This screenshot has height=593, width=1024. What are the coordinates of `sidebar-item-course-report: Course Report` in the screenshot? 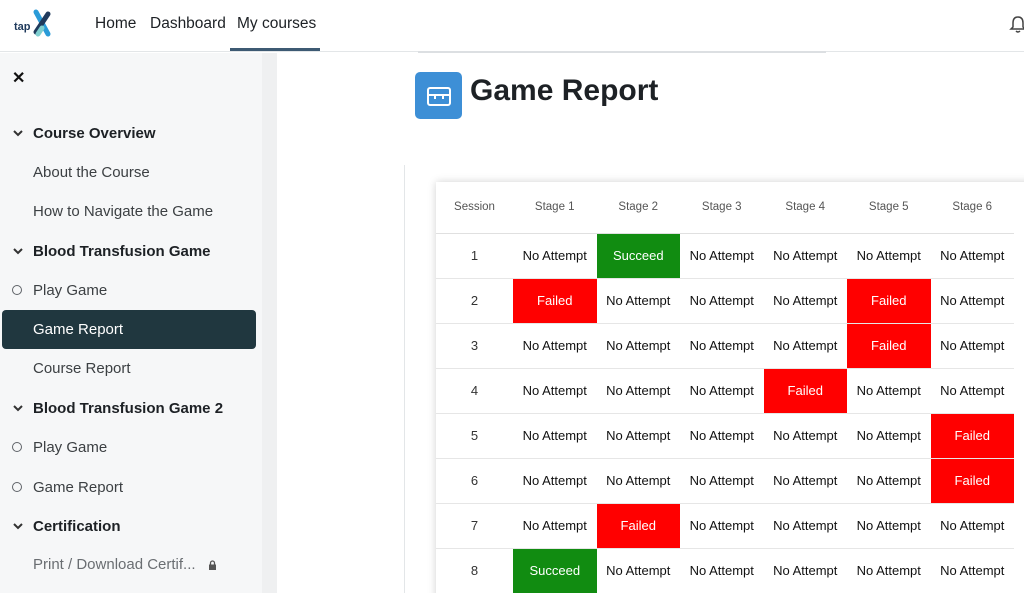 It's located at (82, 369).